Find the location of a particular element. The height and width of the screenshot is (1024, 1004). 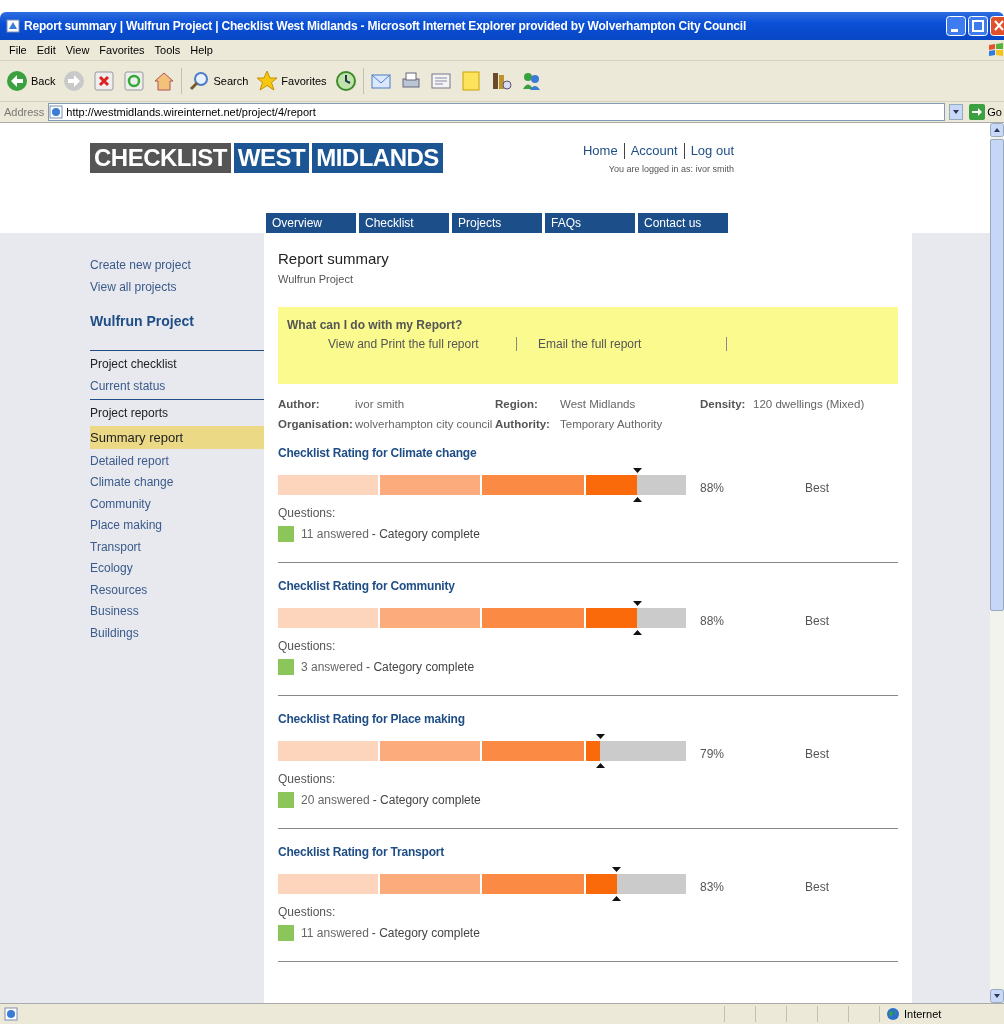

sidebar-item: Current status is located at coordinates (177, 386).